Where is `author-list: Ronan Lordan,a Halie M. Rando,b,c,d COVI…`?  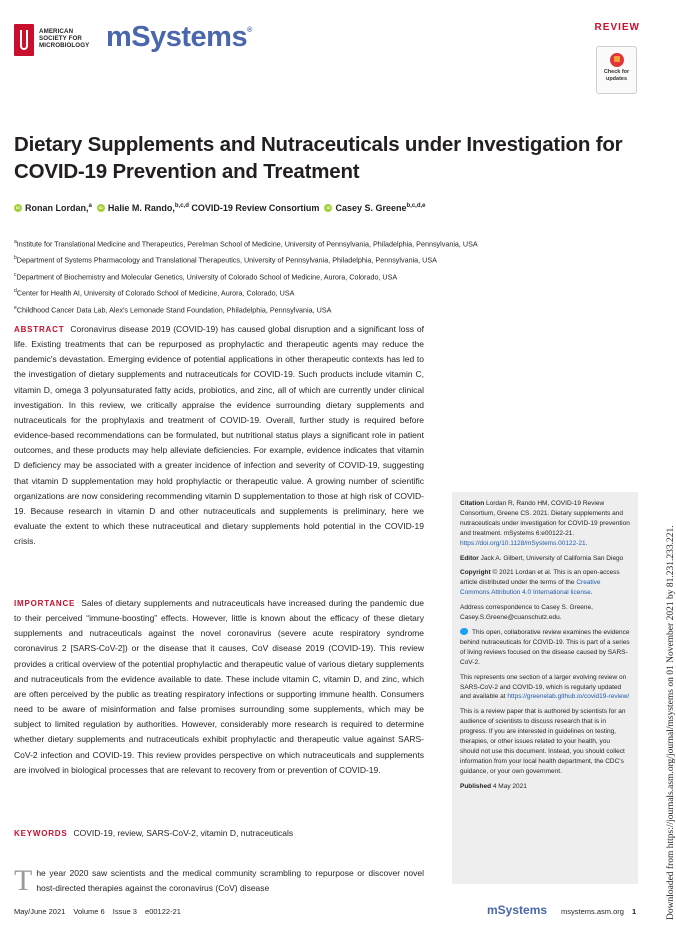 author-list: Ronan Lordan,a Halie M. Rando,b,c,d COVI… is located at coordinates (220, 208).